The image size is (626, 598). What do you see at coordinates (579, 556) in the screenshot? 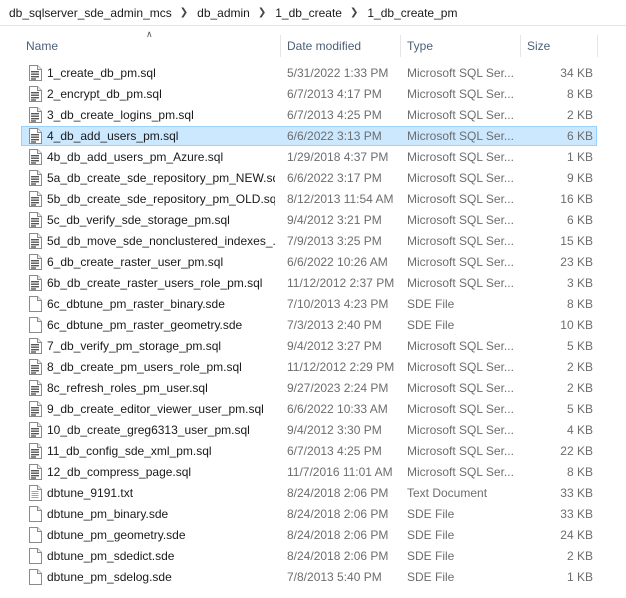
I see `file-size: 2 KB` at bounding box center [579, 556].